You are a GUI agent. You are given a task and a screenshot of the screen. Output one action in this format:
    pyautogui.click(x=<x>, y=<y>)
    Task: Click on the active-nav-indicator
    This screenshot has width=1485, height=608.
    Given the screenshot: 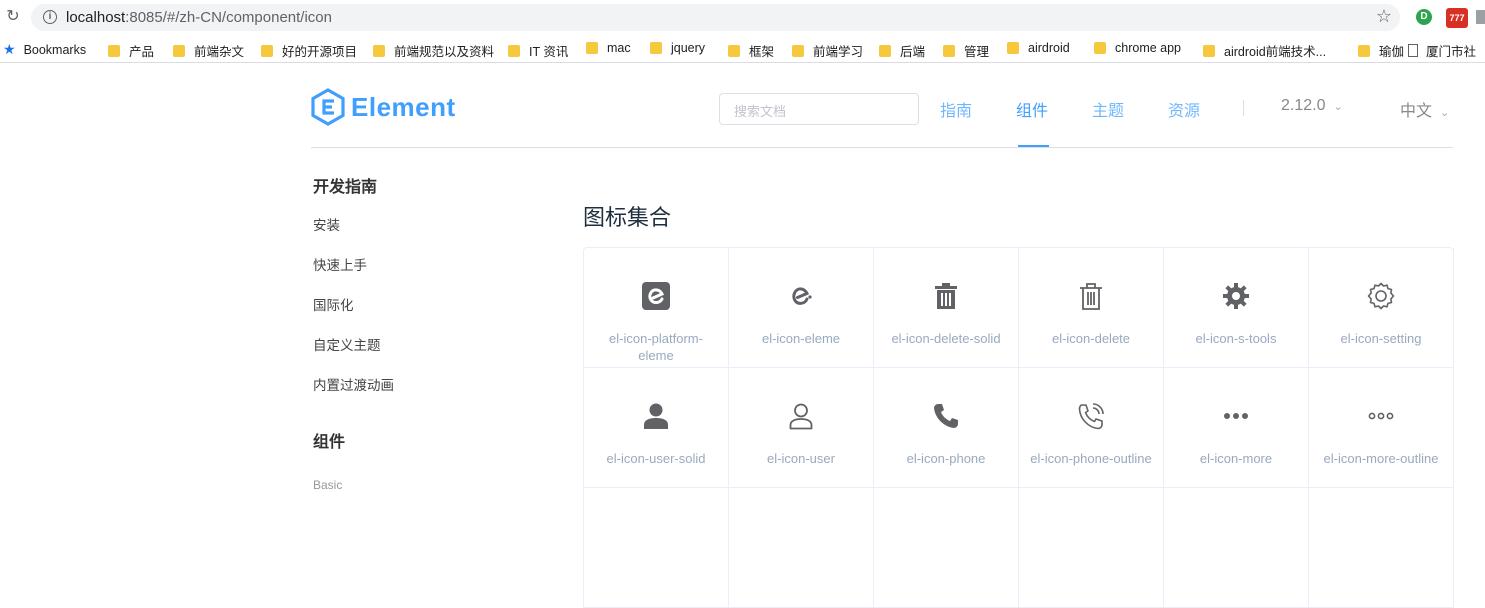 What is the action you would take?
    pyautogui.click(x=1033, y=146)
    